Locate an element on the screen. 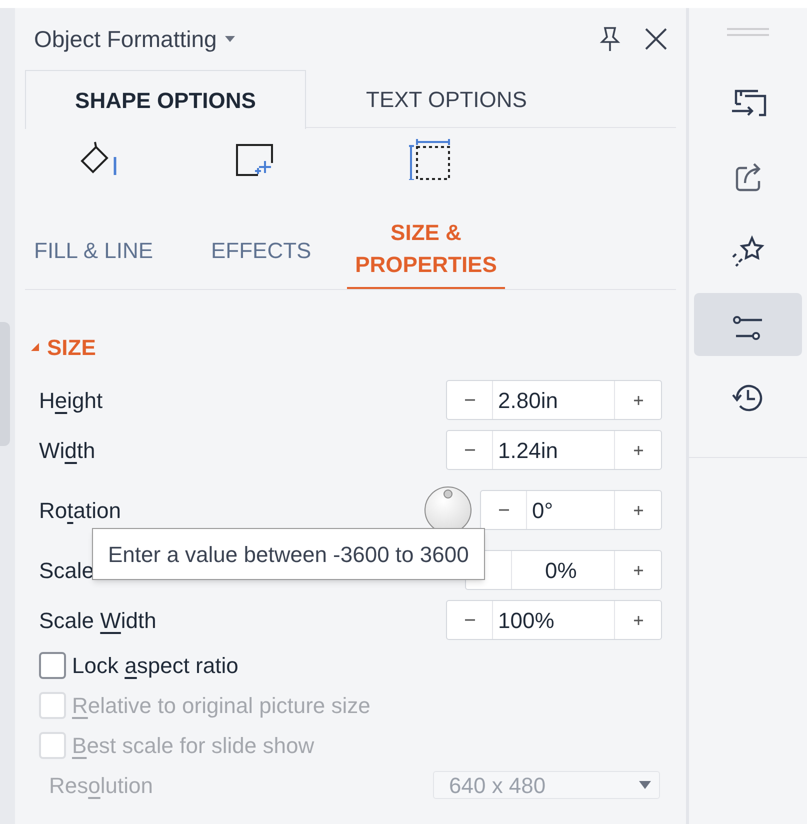 The height and width of the screenshot is (824, 807). checkbox-label: Best scale for slide show is located at coordinates (193, 746).